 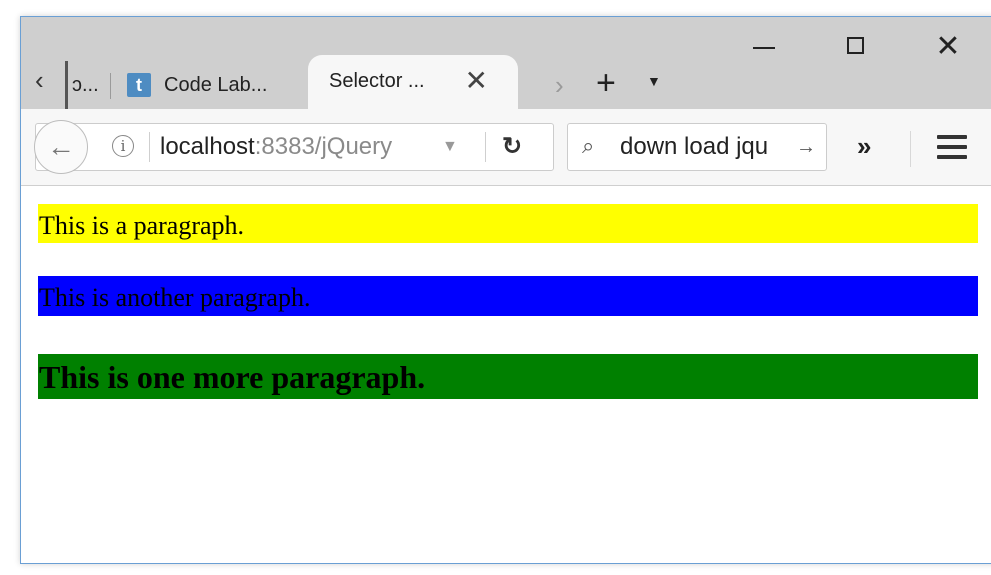 I want to click on maximize-button, so click(x=856, y=47).